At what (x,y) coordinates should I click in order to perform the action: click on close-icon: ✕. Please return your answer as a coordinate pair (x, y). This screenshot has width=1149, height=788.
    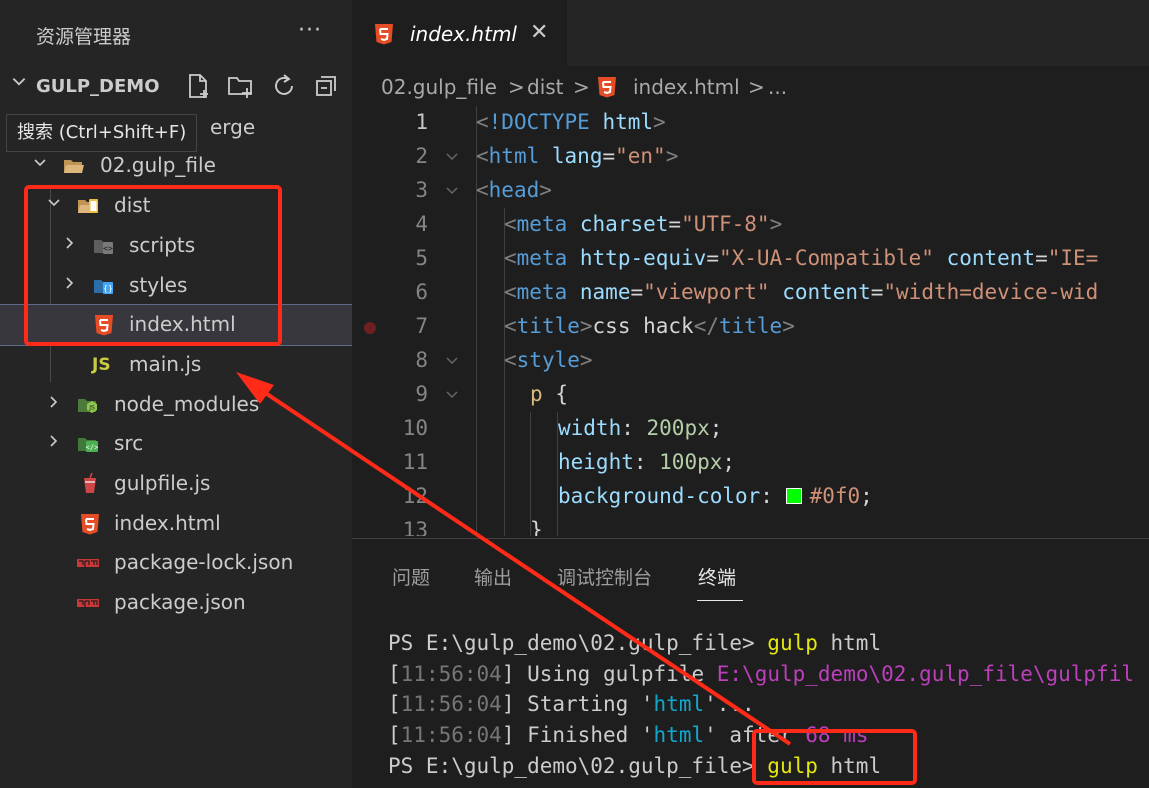
    Looking at the image, I should click on (539, 32).